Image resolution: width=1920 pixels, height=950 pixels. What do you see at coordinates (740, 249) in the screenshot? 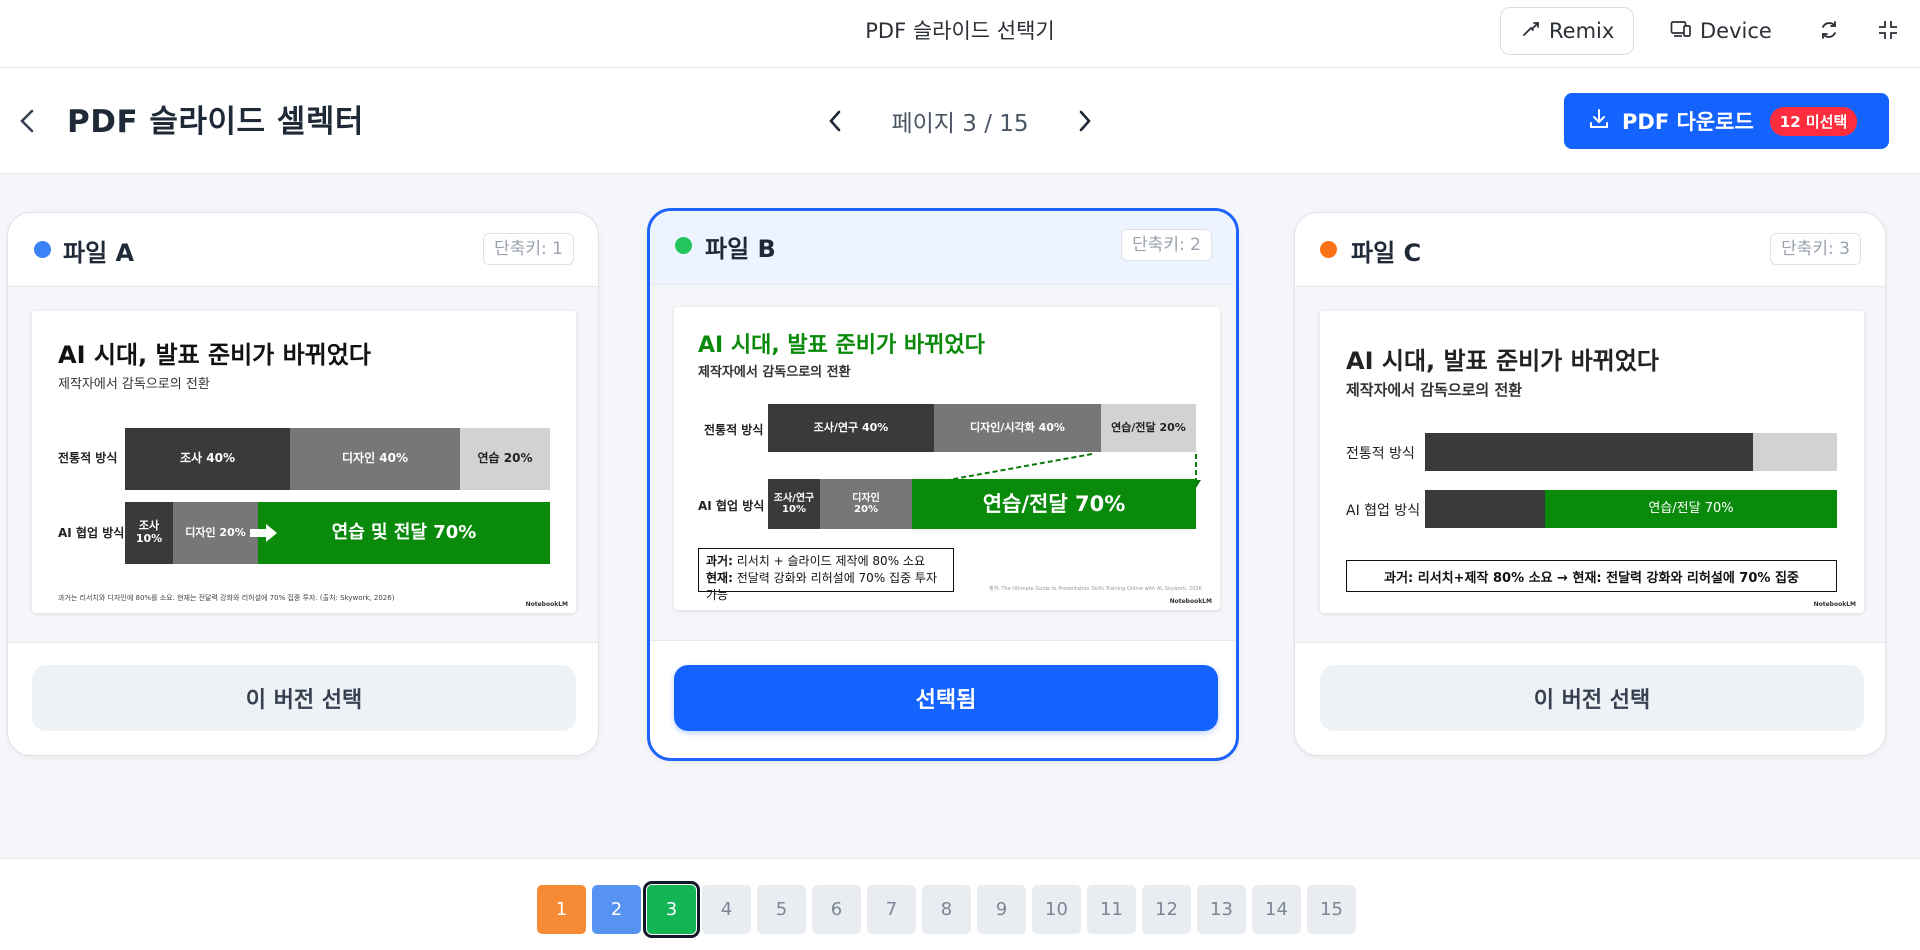
I see `card-name: 파일 B` at bounding box center [740, 249].